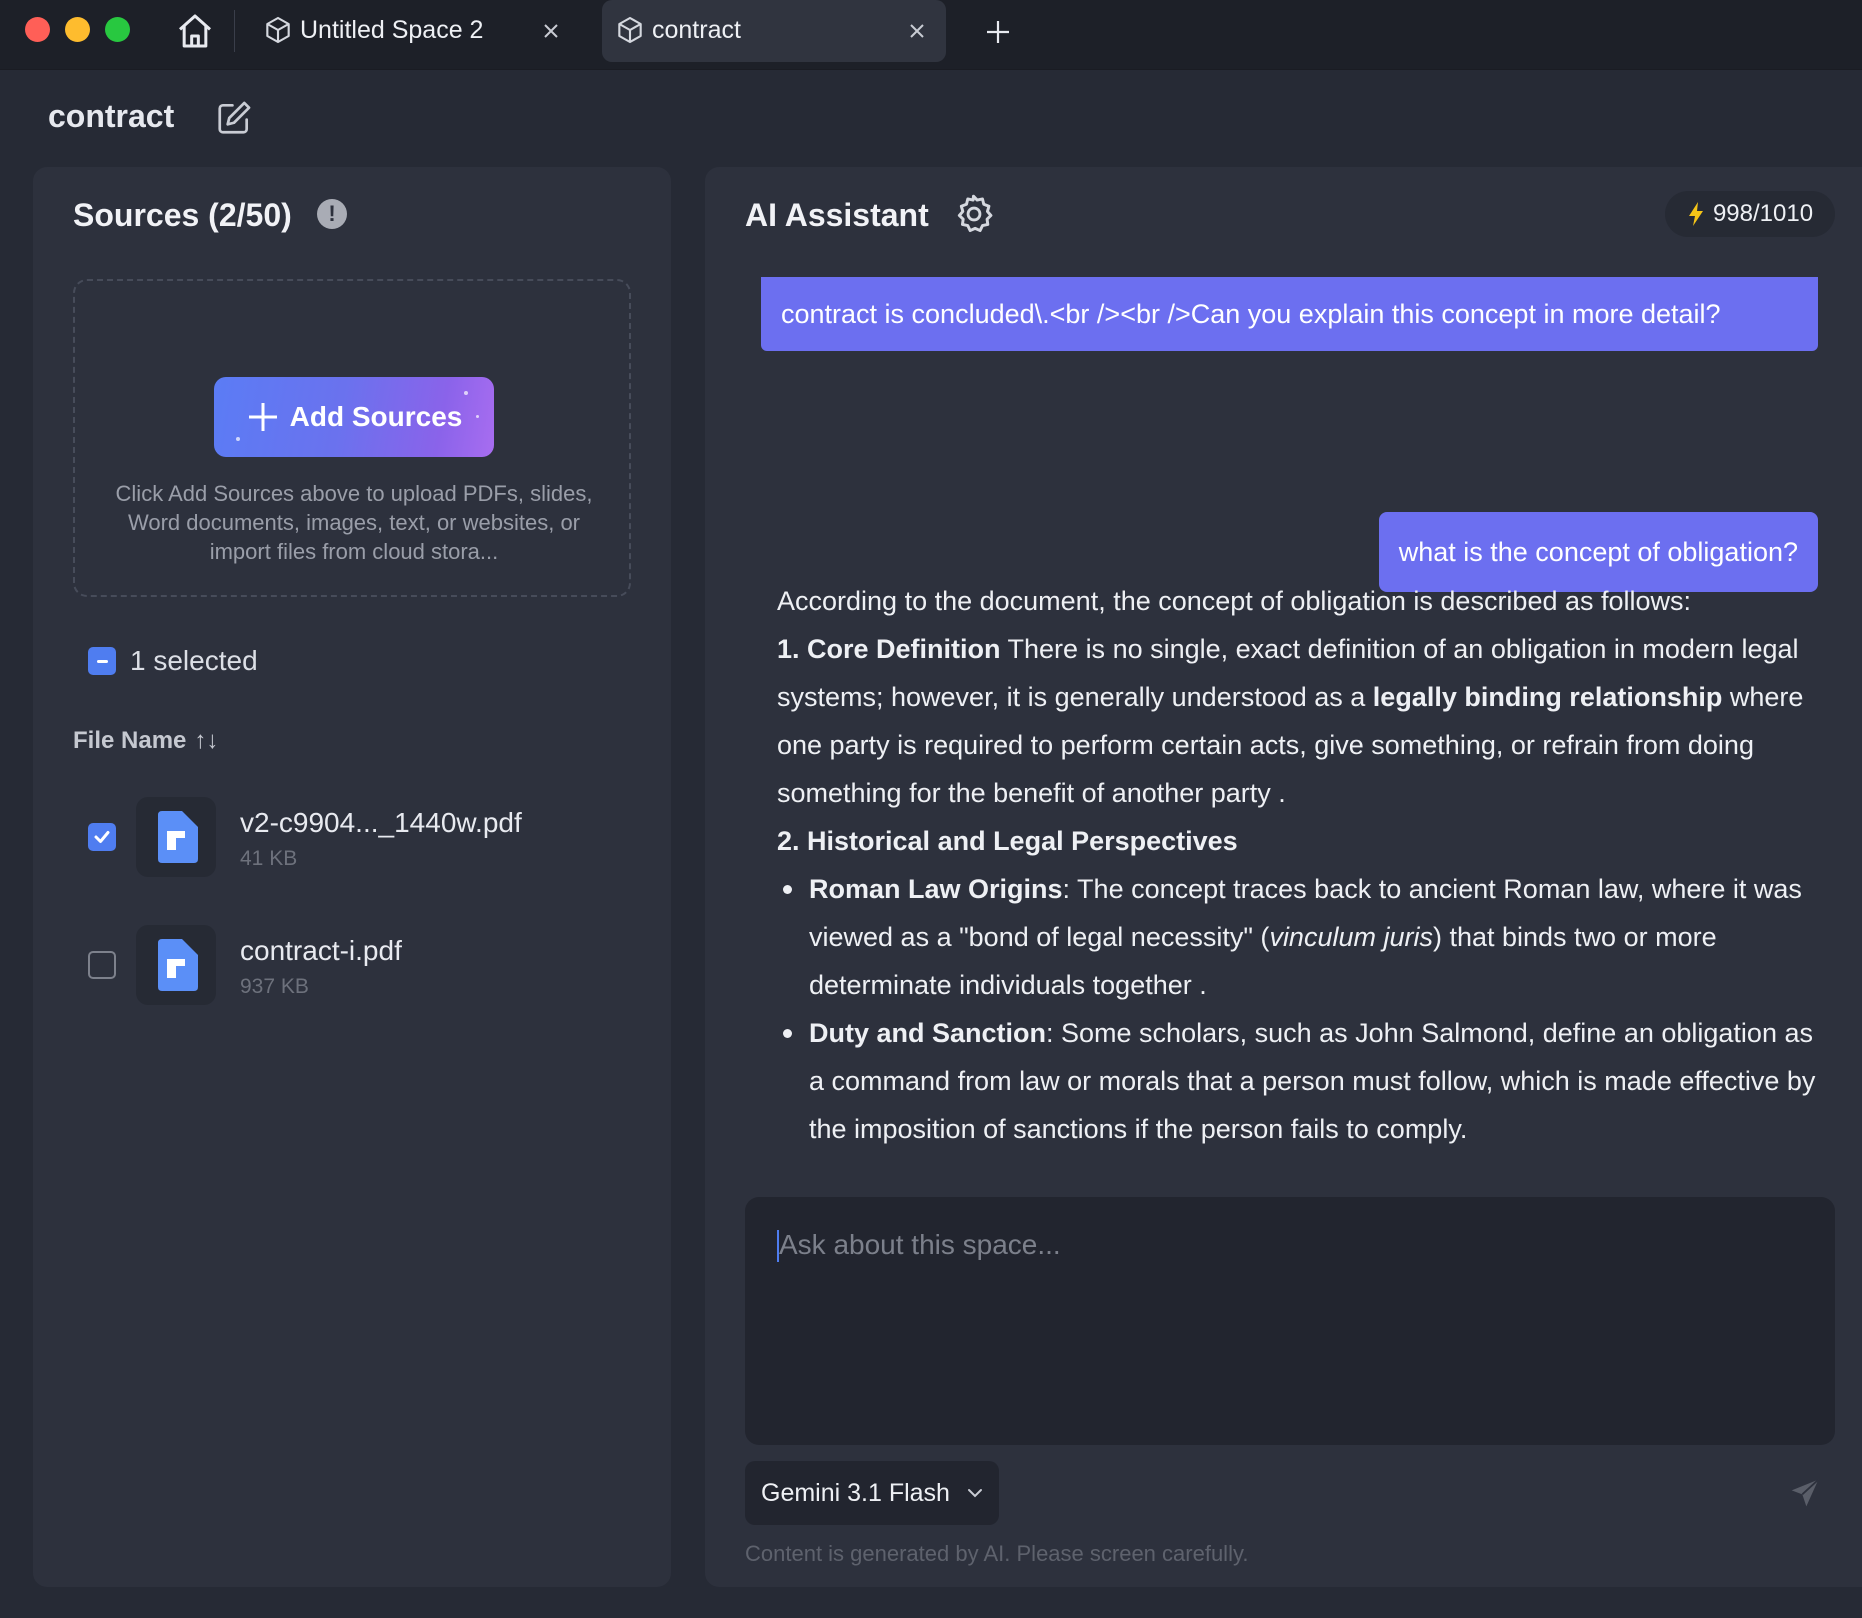  I want to click on edit-icon, so click(234, 117).